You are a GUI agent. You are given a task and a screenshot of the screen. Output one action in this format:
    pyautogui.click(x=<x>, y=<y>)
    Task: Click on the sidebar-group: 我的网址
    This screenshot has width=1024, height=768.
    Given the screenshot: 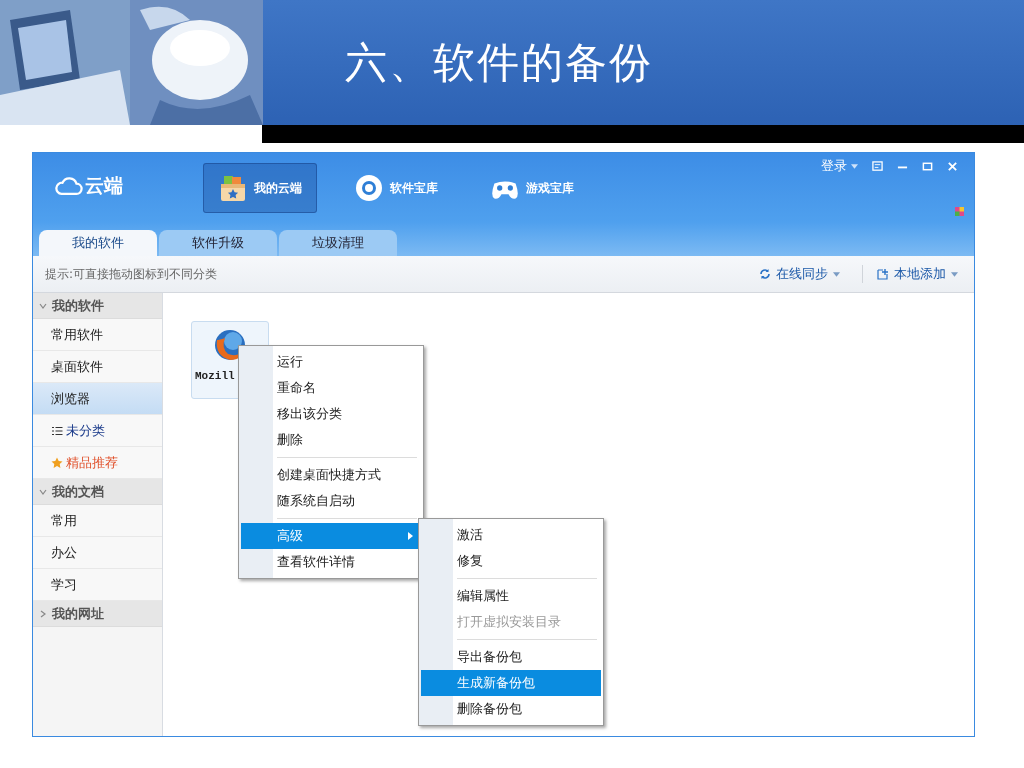 What is the action you would take?
    pyautogui.click(x=97, y=614)
    